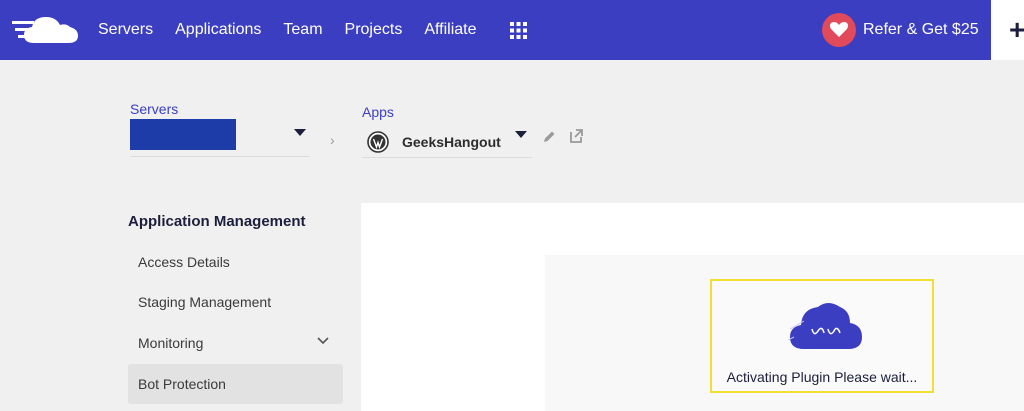  Describe the element at coordinates (217, 221) in the screenshot. I see `sidebar-title: Application Management` at that location.